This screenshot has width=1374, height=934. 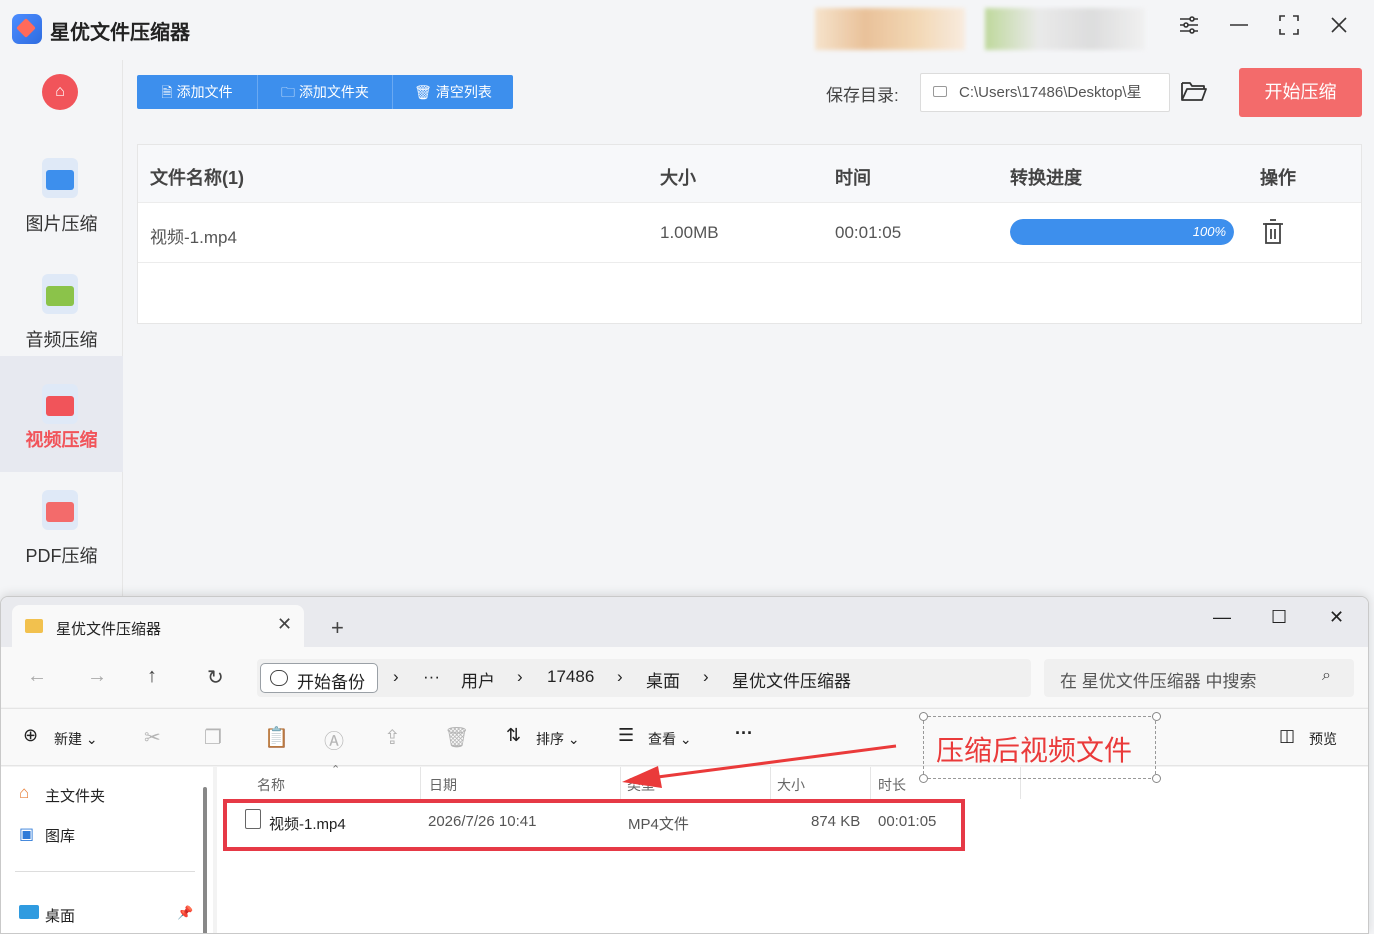 What do you see at coordinates (1336, 617) in the screenshot?
I see `close-icon: ✕` at bounding box center [1336, 617].